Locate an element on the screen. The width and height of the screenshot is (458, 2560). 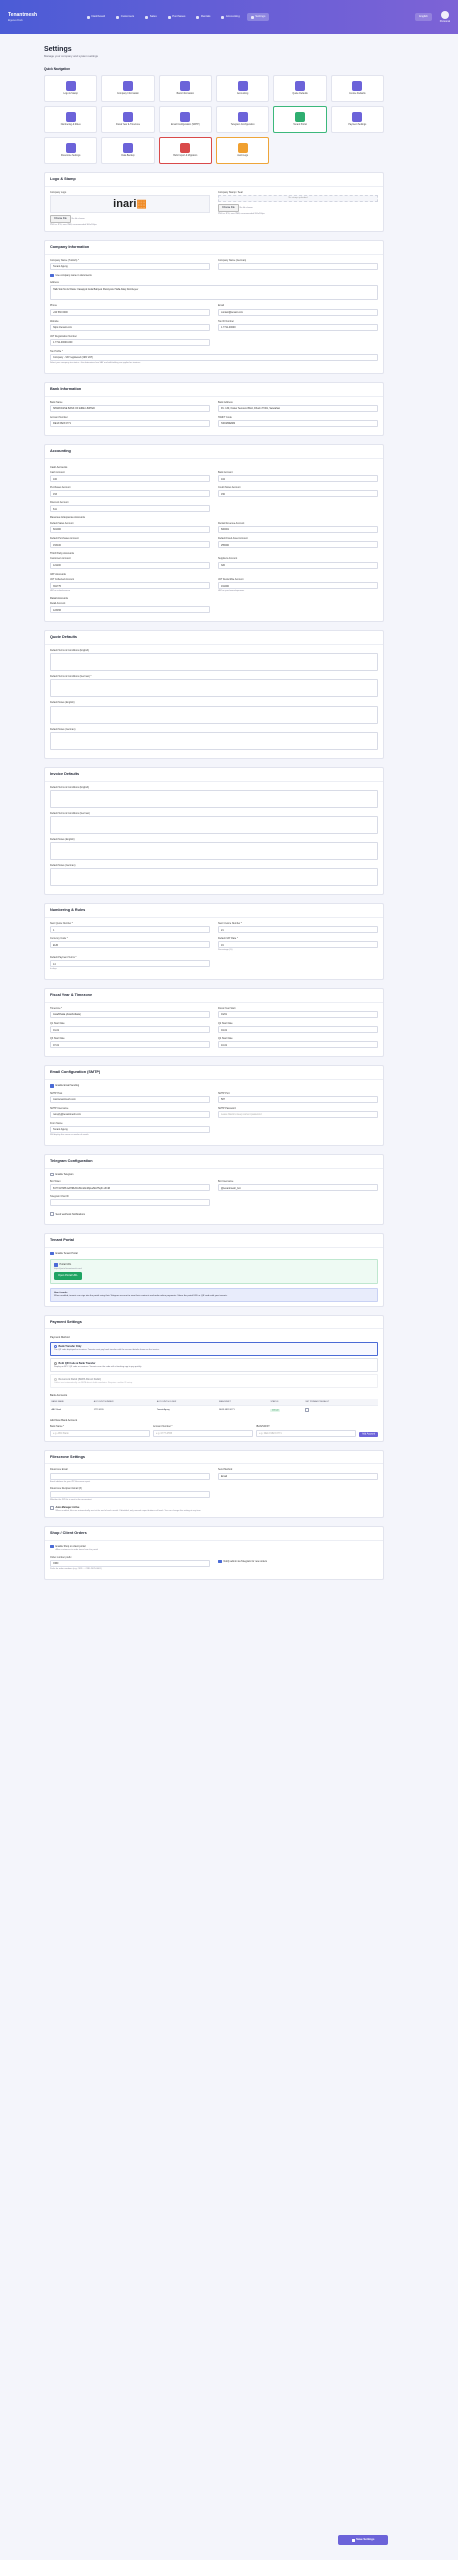
rental-account-input: 600001 is located at coordinates (298, 529).